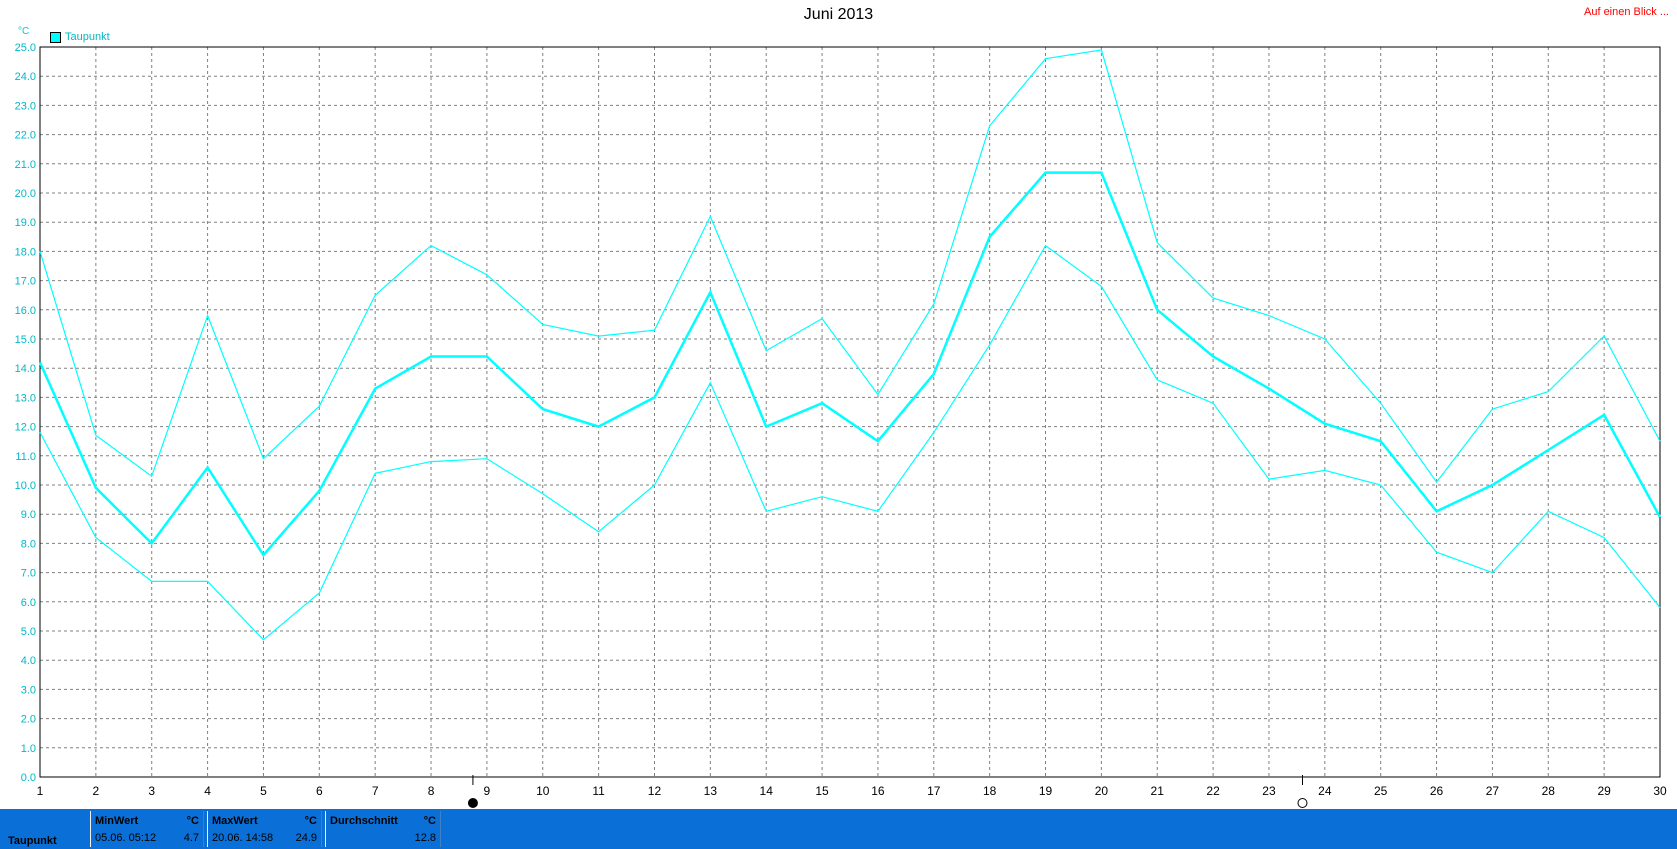 Image resolution: width=1677 pixels, height=849 pixels. Describe the element at coordinates (25, 428) in the screenshot. I see `y-tick-label: 12.0` at that location.